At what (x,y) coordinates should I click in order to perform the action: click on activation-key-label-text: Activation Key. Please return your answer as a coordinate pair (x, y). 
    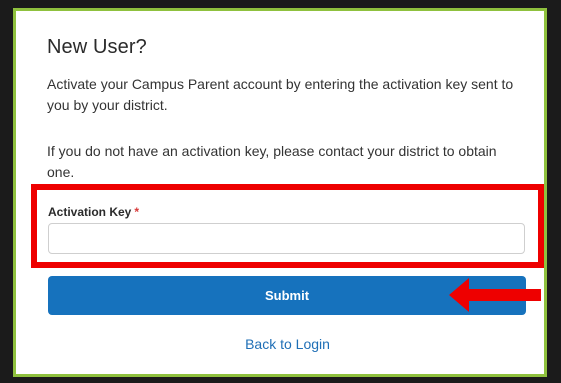
    Looking at the image, I should click on (90, 212).